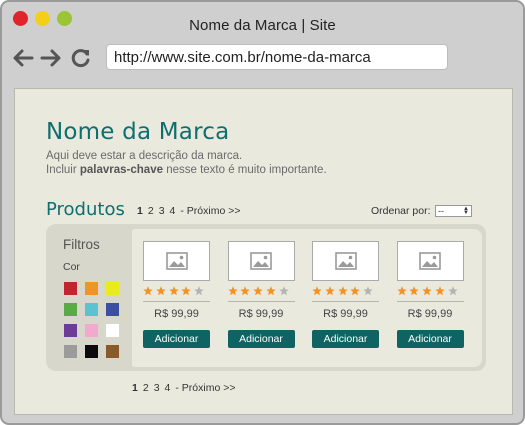 Image resolution: width=525 pixels, height=425 pixels. Describe the element at coordinates (135, 388) in the screenshot. I see `pagination-bottom-page-1: 1` at that location.